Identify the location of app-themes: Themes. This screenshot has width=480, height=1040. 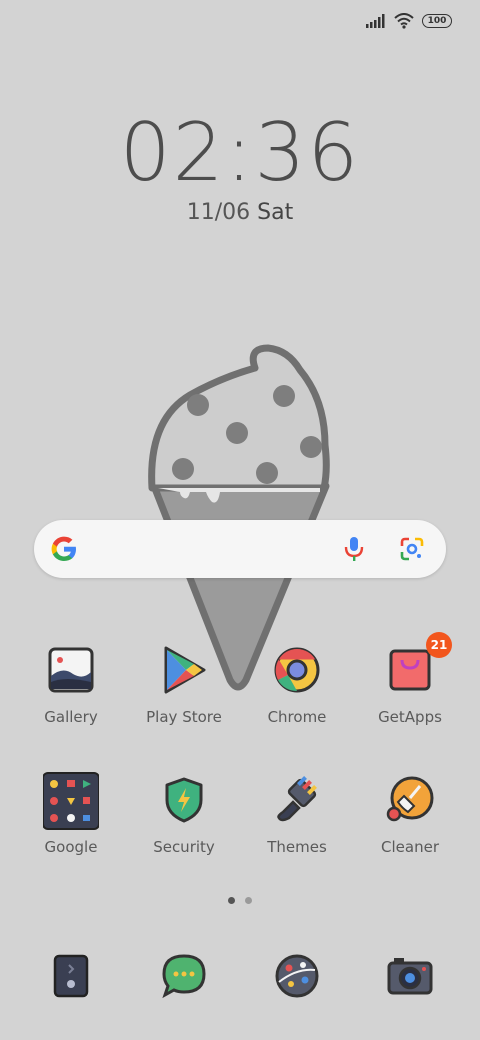
(297, 814).